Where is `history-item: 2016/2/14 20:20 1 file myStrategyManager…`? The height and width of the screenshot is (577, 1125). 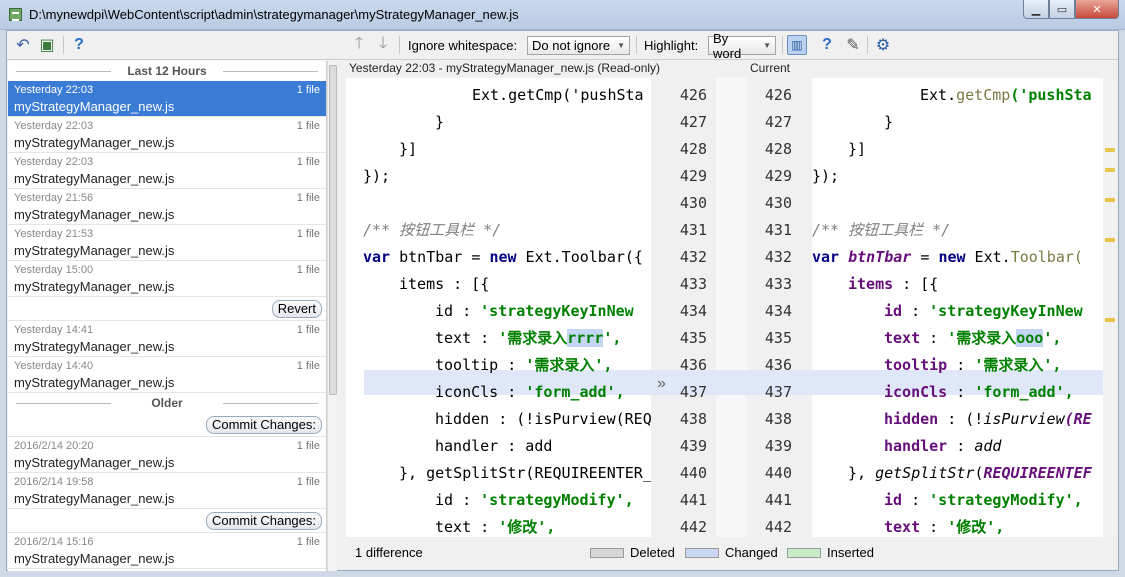
history-item: 2016/2/14 20:20 1 file myStrategyManager… is located at coordinates (167, 455).